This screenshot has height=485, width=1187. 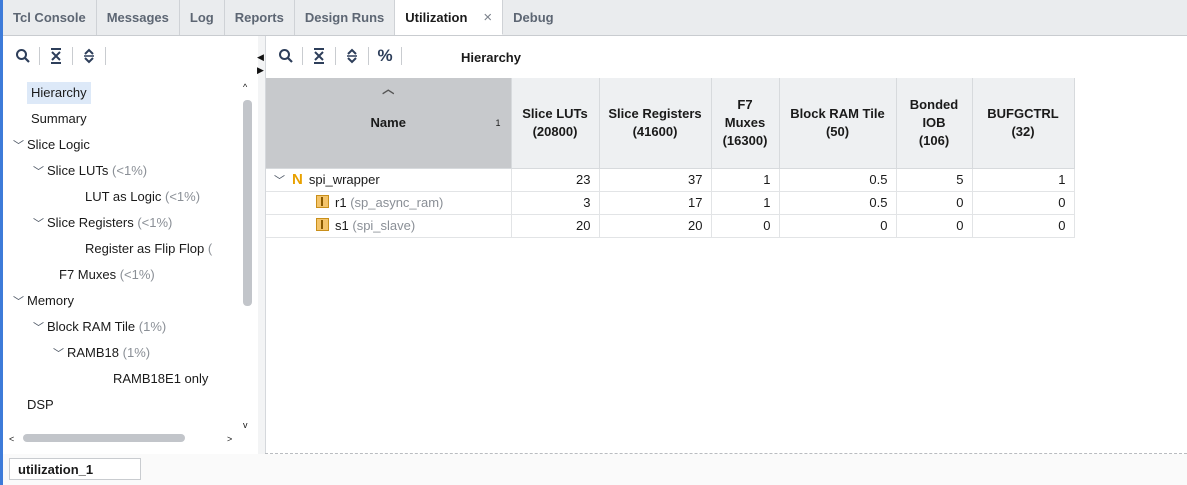 I want to click on tree-horizontal-scroll-thumb, so click(x=104, y=438).